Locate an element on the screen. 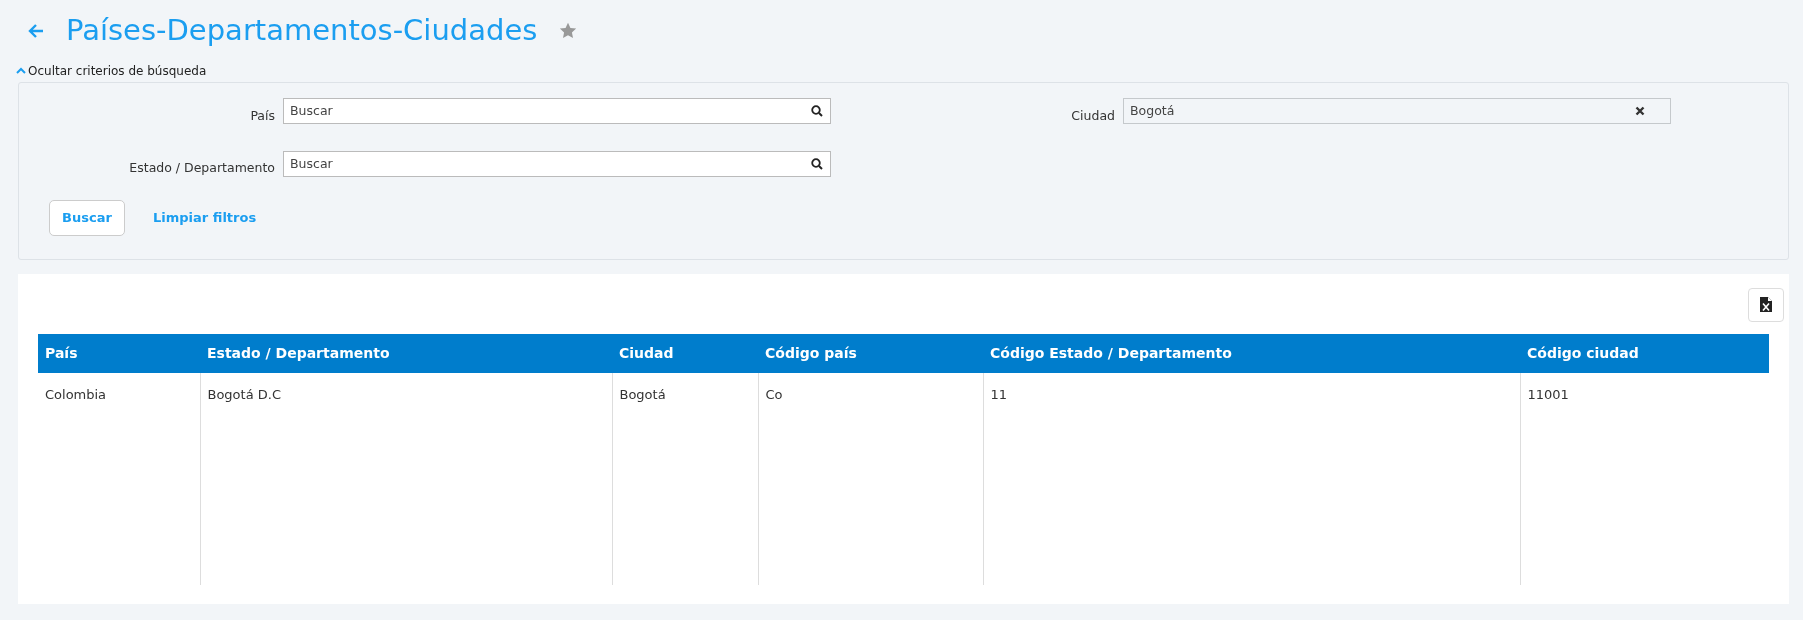 This screenshot has width=1803, height=620. select-field: Bogotá is located at coordinates (1397, 110).